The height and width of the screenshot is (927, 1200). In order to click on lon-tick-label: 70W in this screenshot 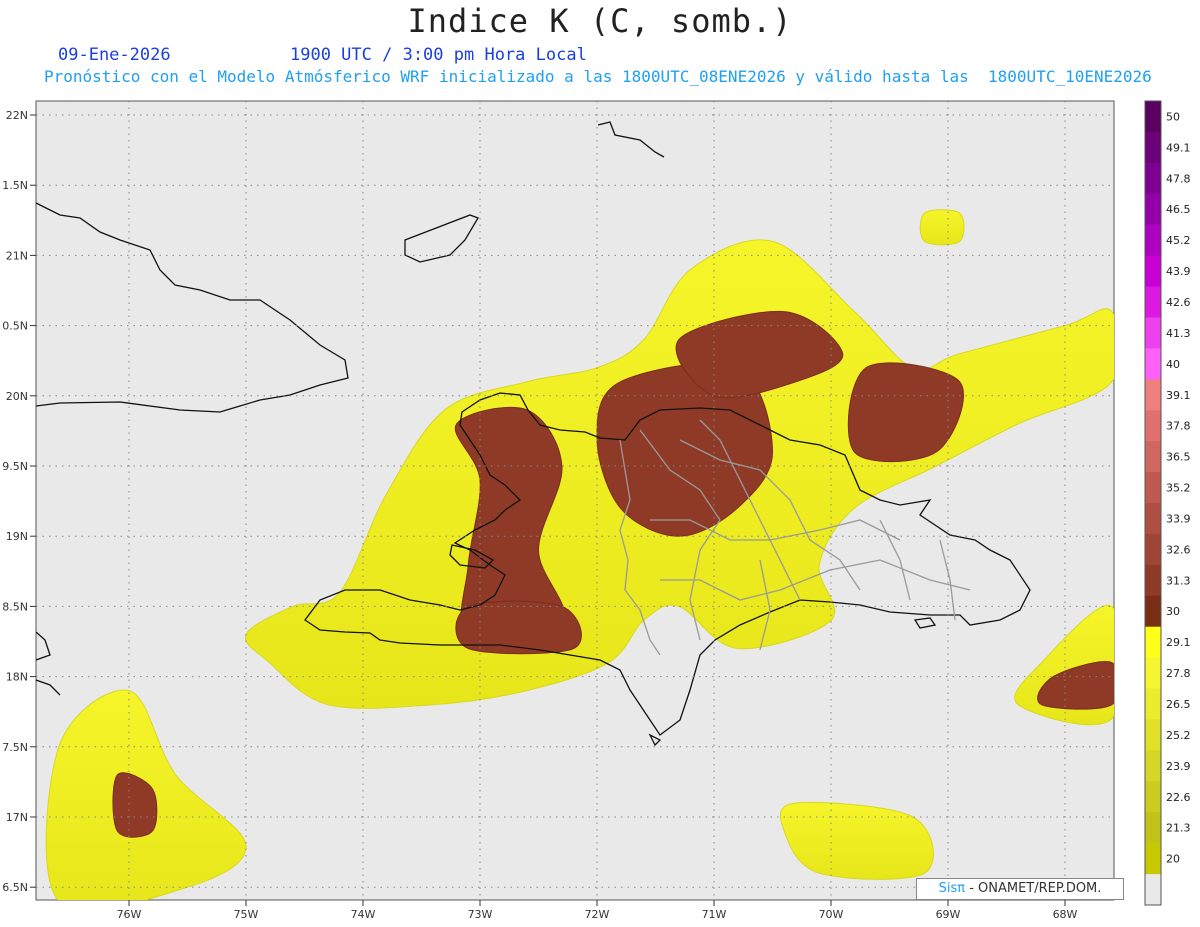, I will do `click(831, 914)`.